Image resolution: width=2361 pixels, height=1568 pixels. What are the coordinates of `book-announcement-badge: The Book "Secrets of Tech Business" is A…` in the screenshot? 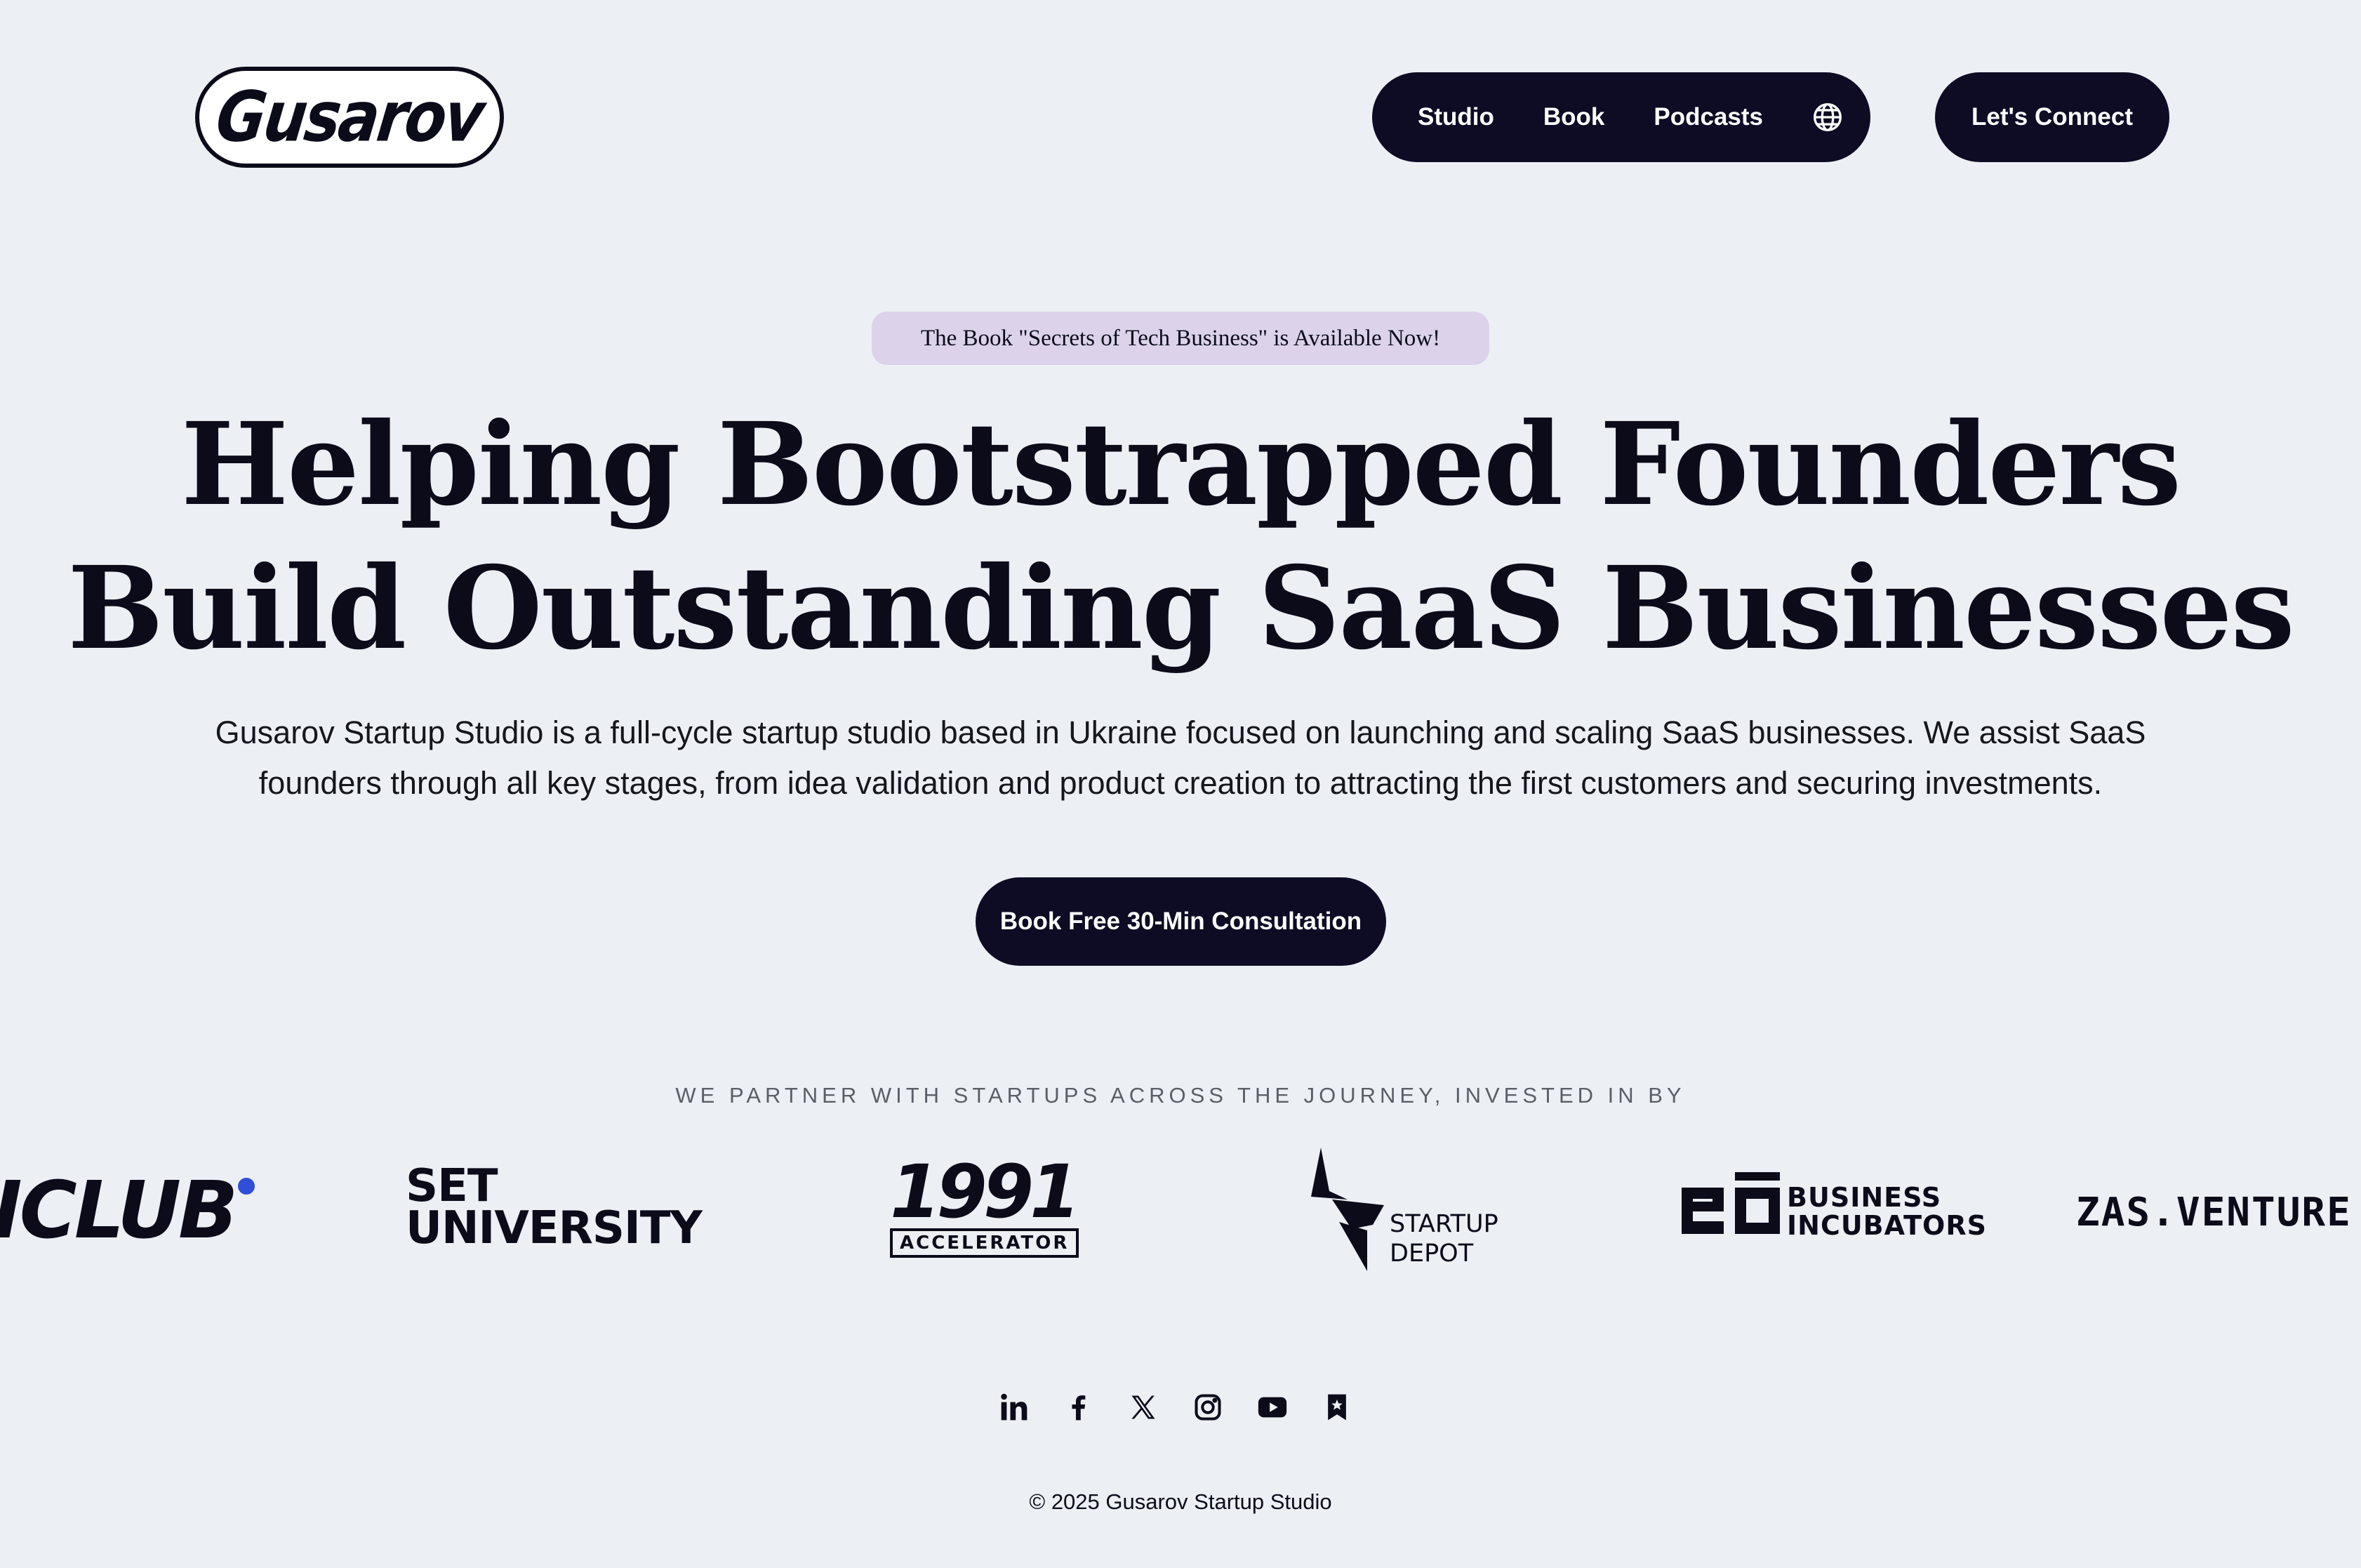 It's located at (1180, 338).